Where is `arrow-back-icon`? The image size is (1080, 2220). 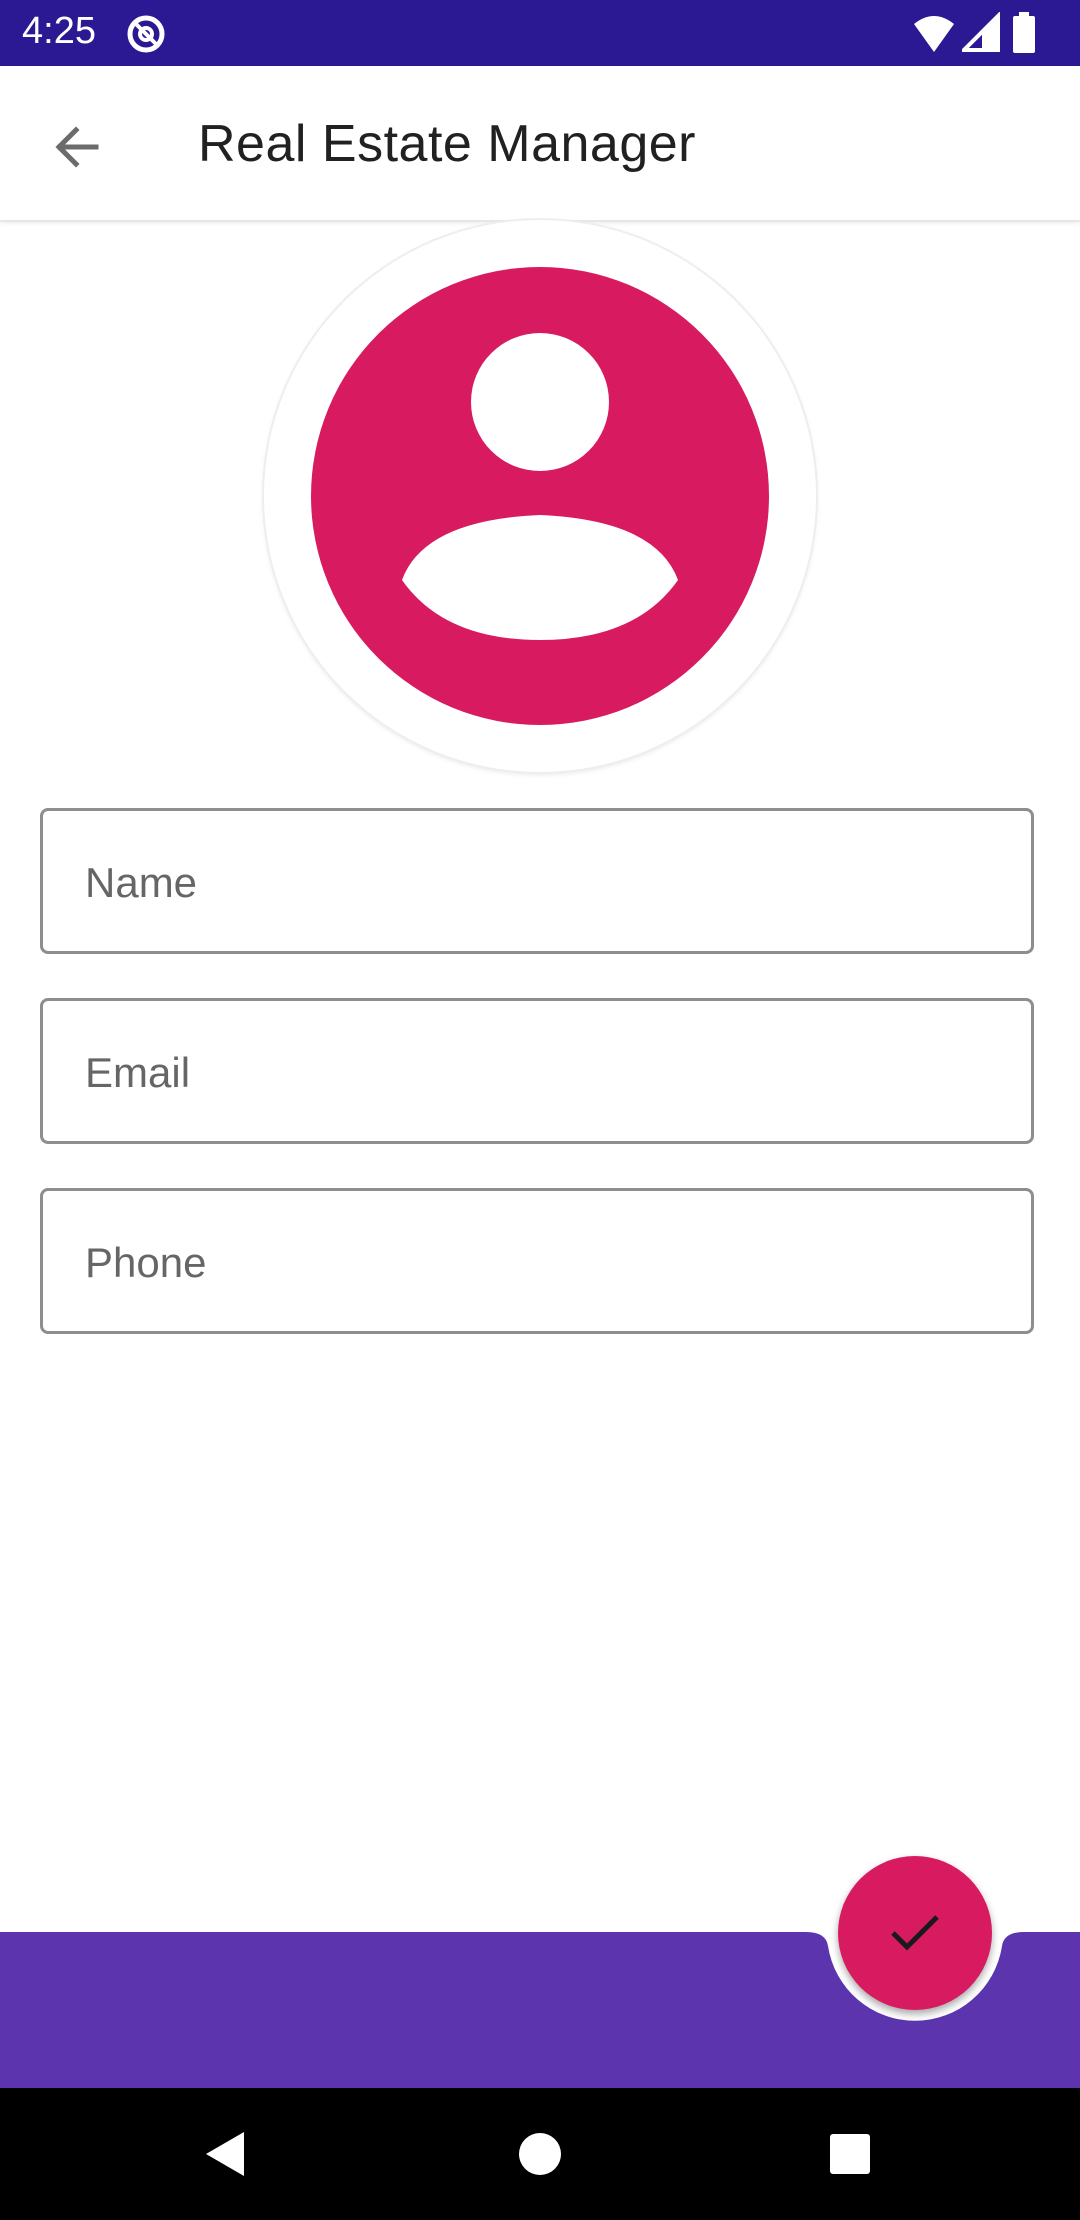
arrow-back-icon is located at coordinates (77, 147).